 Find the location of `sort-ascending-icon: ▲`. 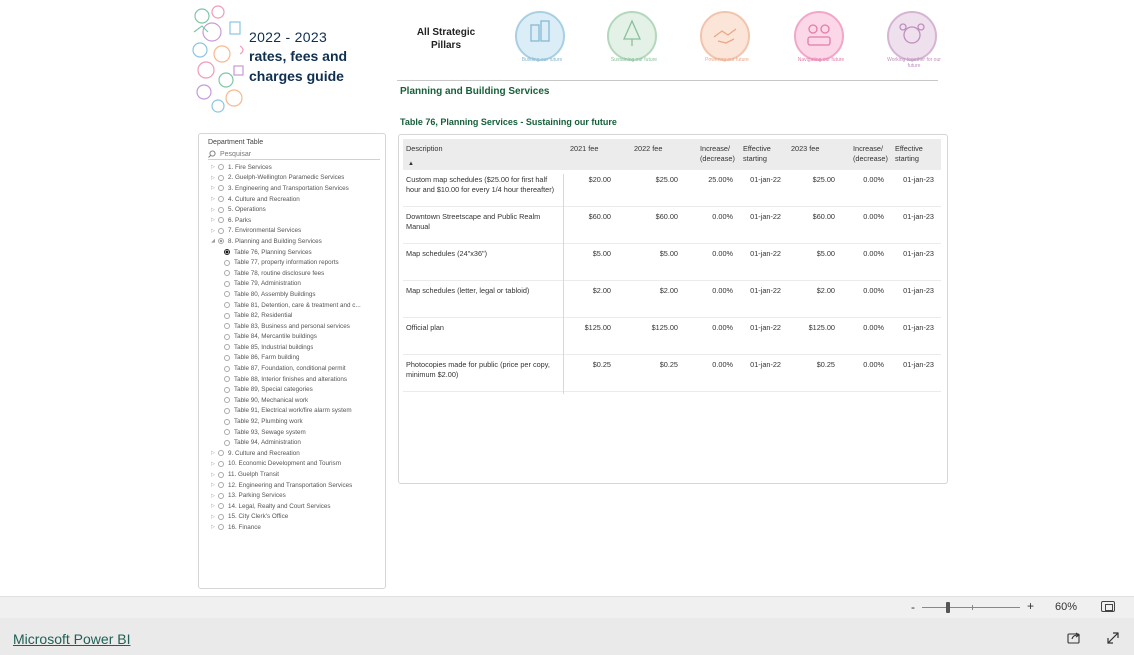

sort-ascending-icon: ▲ is located at coordinates (411, 164).